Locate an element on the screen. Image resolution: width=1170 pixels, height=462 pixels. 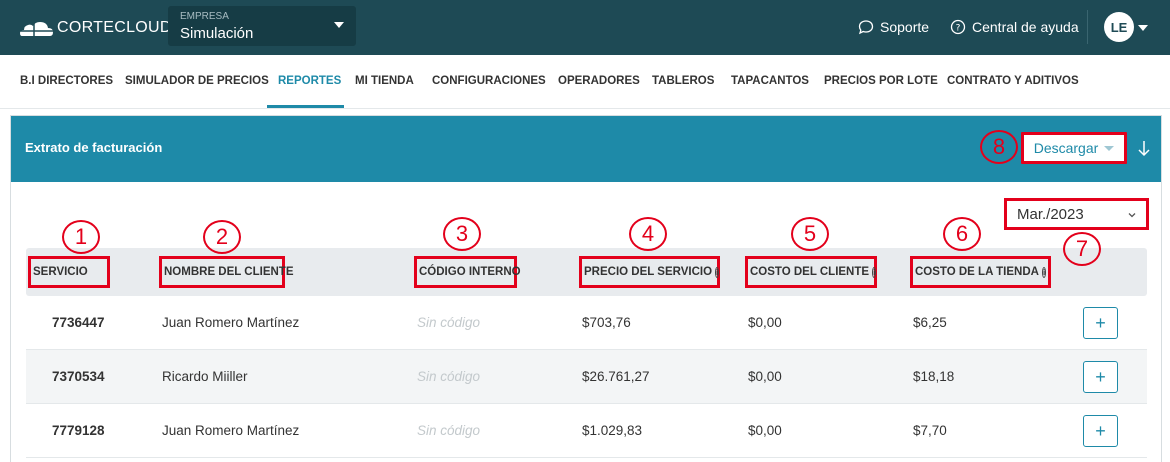
chat-bubble-icon is located at coordinates (866, 27).